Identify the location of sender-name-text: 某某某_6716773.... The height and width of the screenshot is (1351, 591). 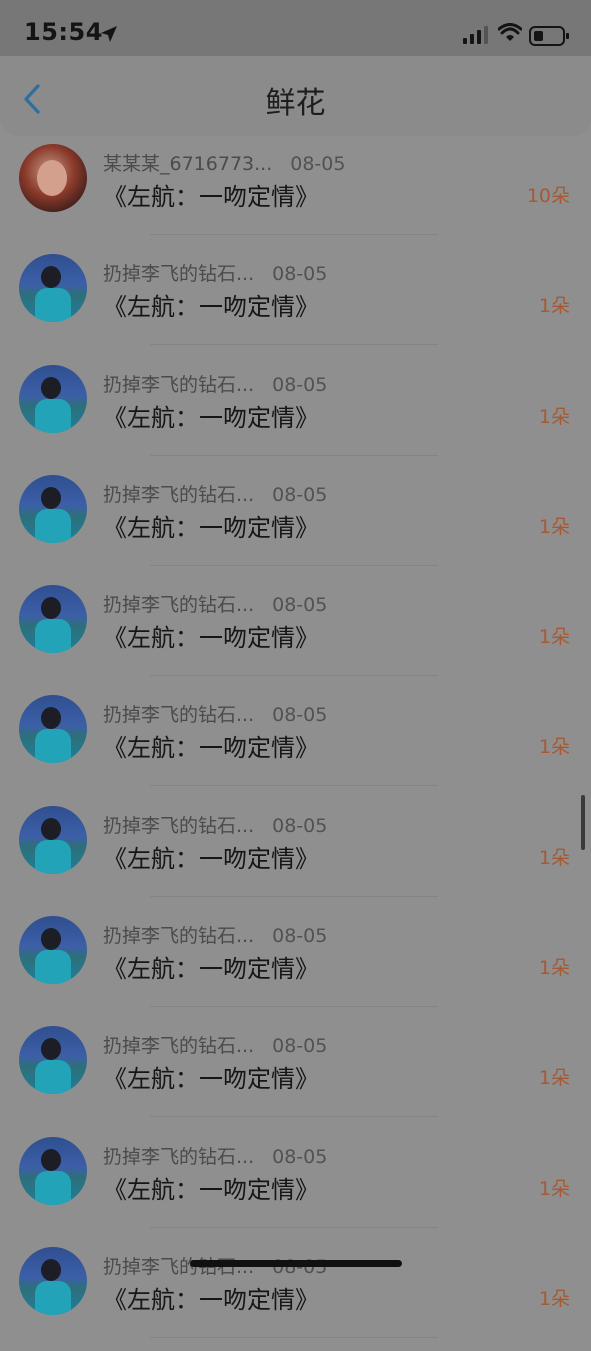
(188, 164).